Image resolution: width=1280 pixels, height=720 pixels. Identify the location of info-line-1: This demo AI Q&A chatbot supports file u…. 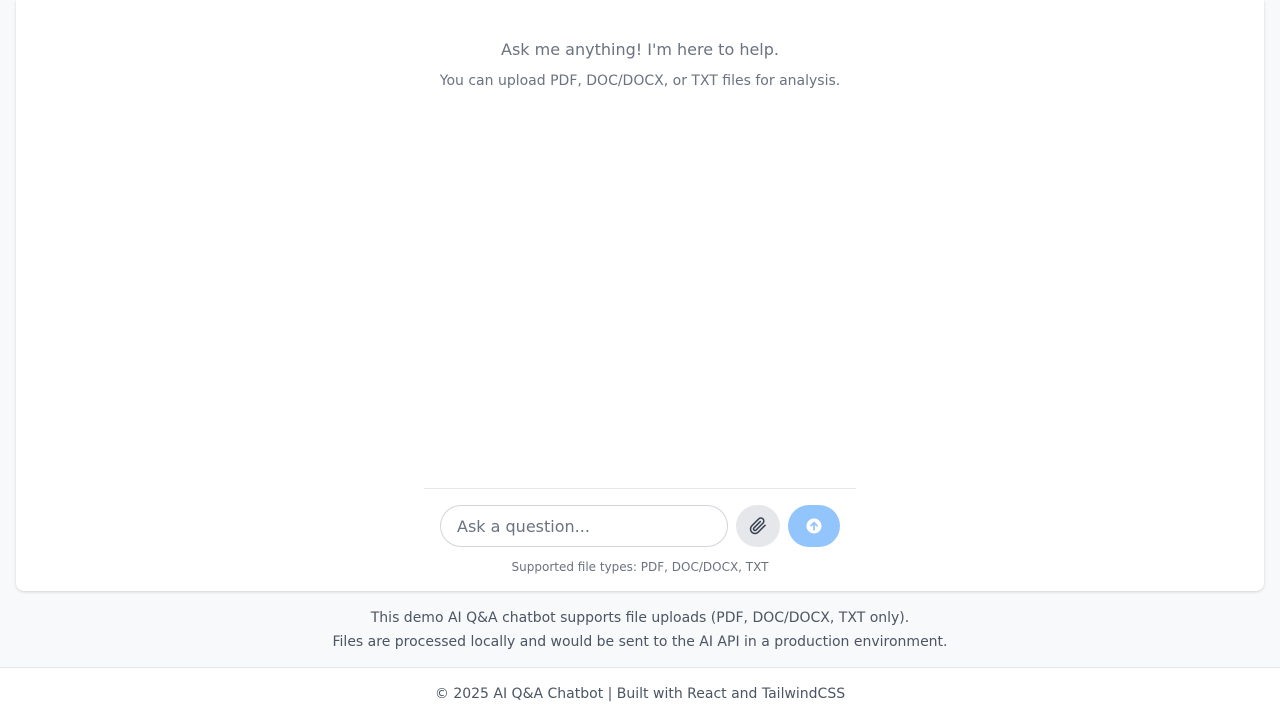
(640, 618).